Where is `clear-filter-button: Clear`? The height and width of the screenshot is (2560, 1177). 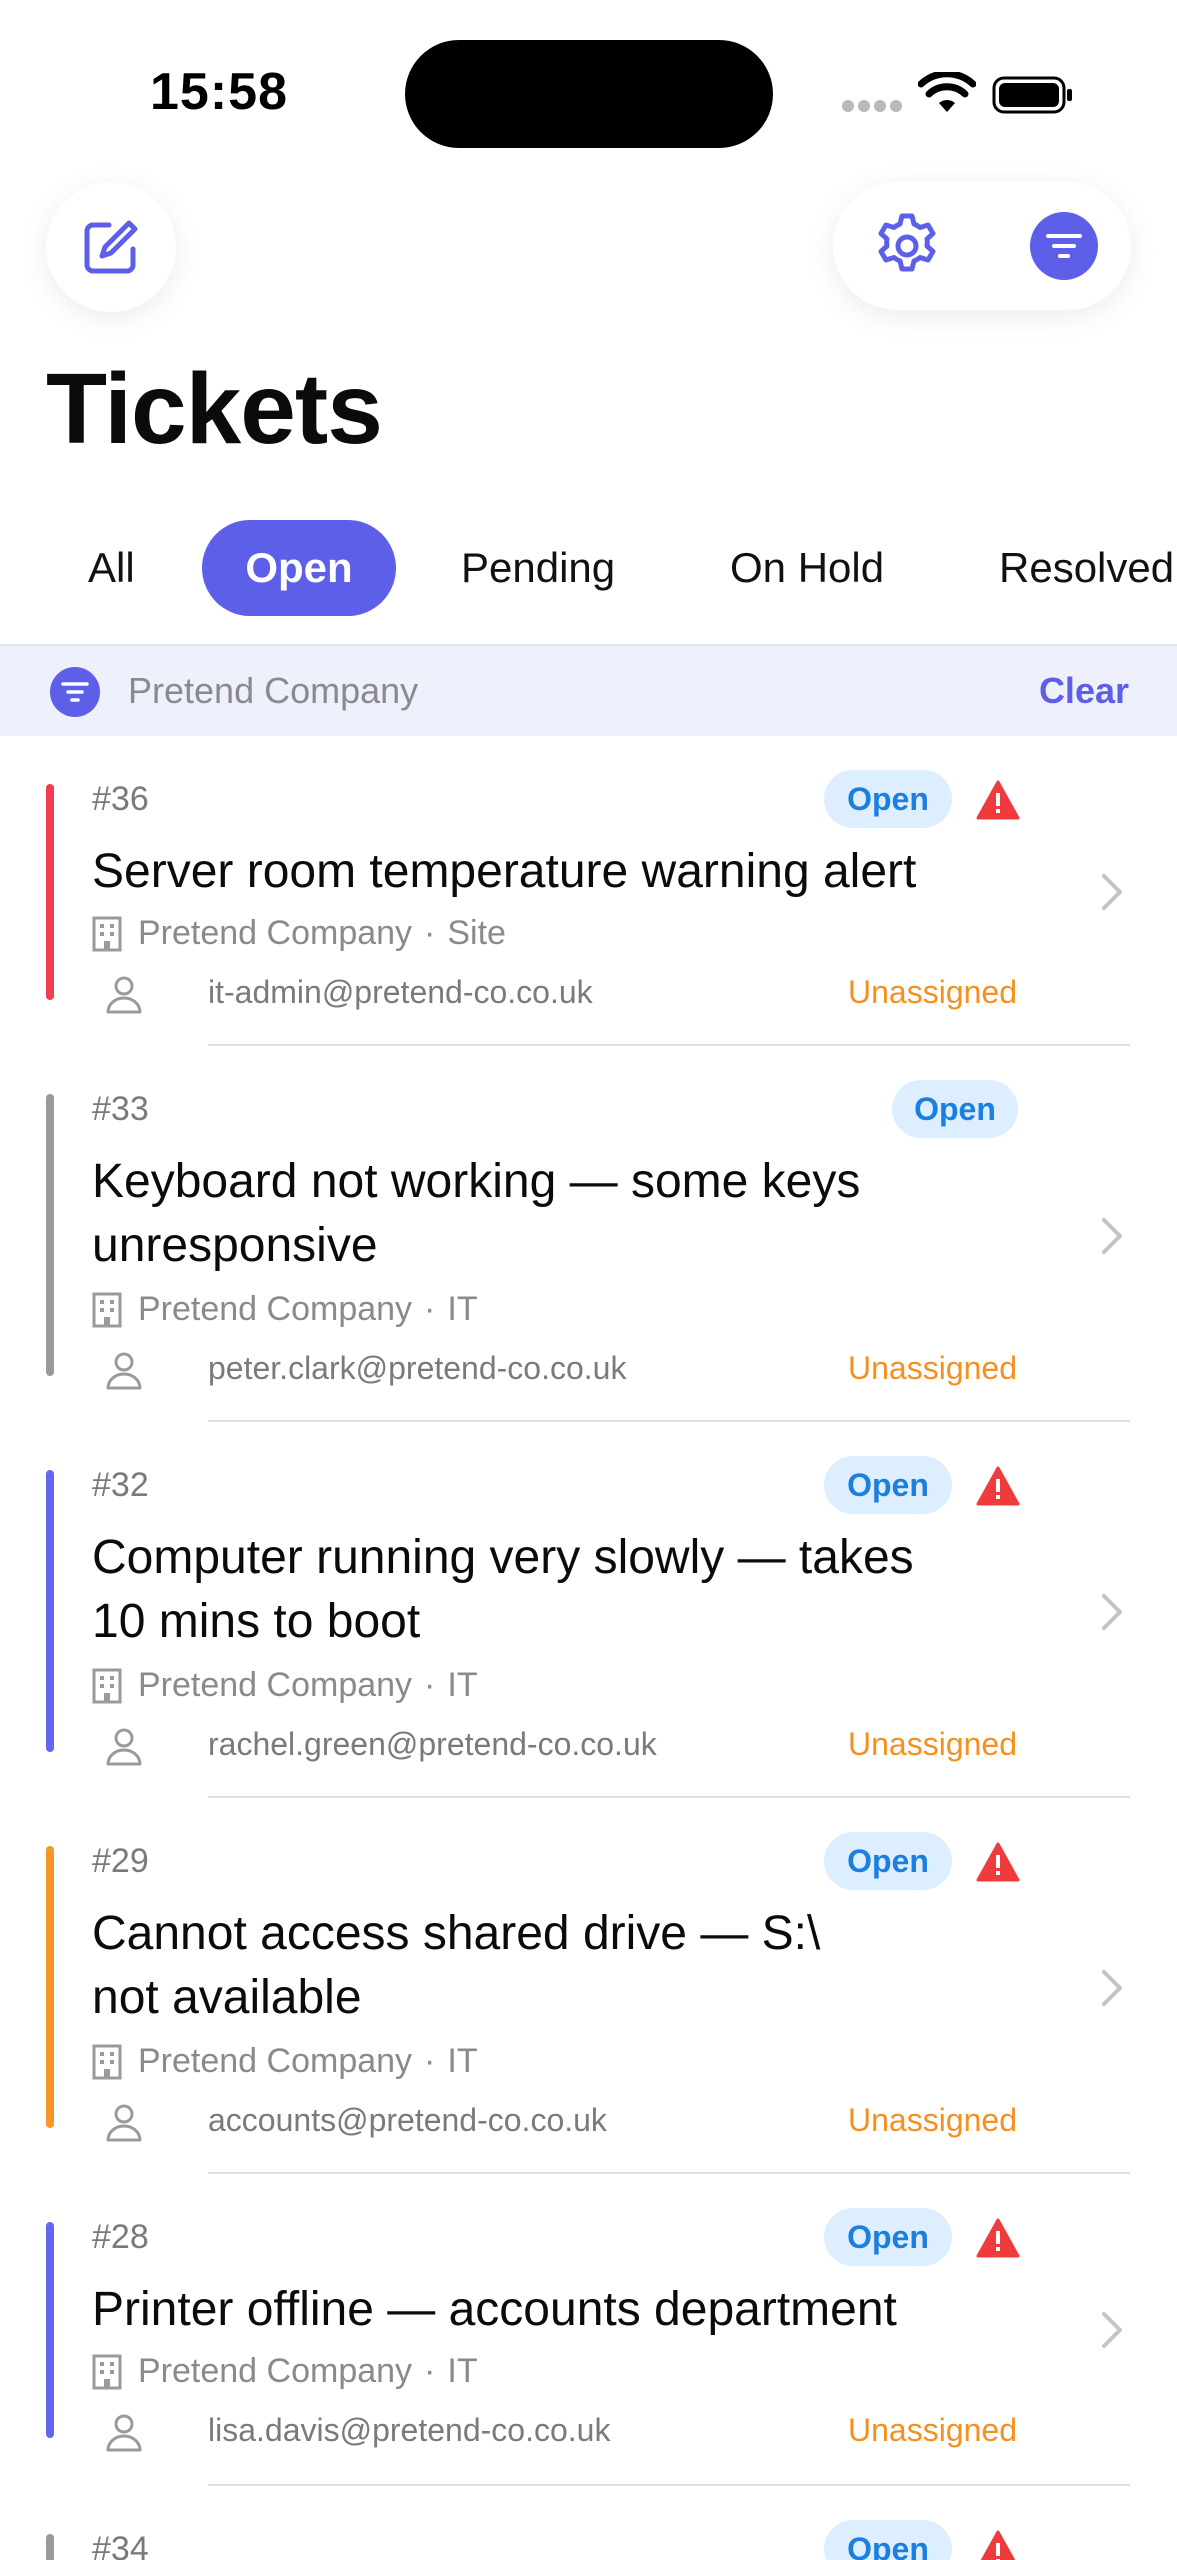
clear-filter-button: Clear is located at coordinates (1084, 691).